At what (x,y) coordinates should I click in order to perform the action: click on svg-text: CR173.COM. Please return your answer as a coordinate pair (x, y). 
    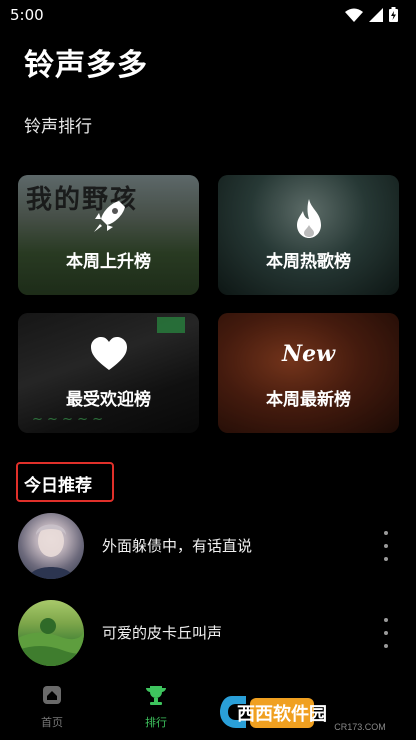
    Looking at the image, I should click on (360, 727).